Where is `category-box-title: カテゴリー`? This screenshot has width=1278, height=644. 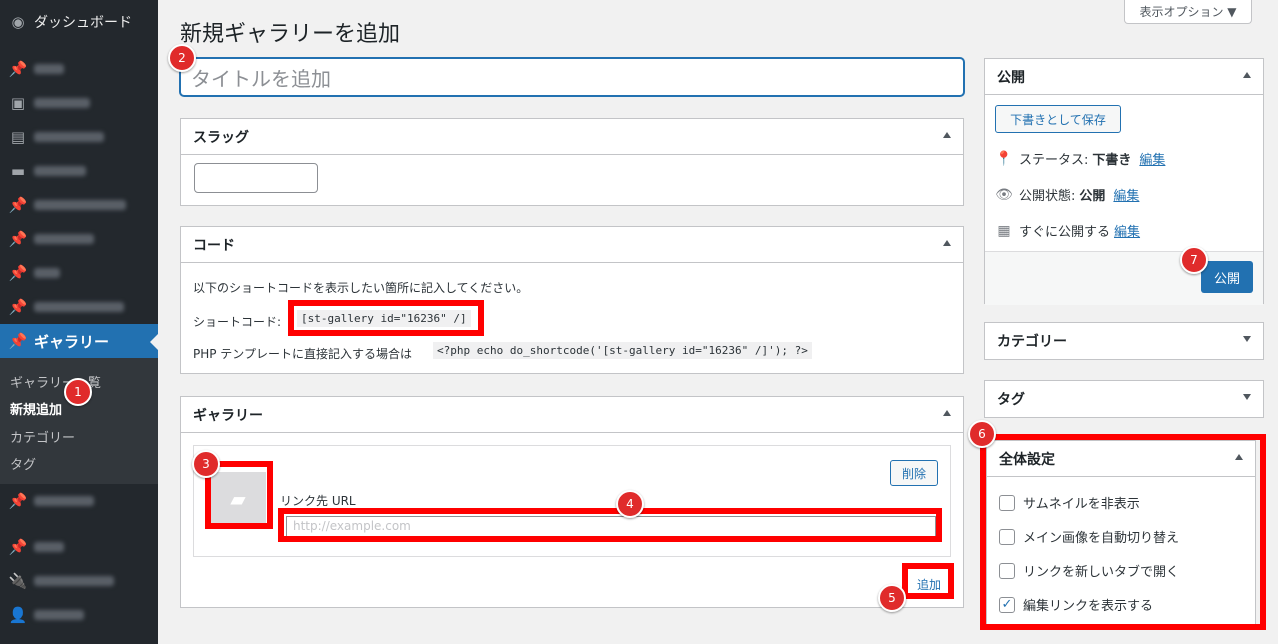
category-box-title: カテゴリー is located at coordinates (1032, 342).